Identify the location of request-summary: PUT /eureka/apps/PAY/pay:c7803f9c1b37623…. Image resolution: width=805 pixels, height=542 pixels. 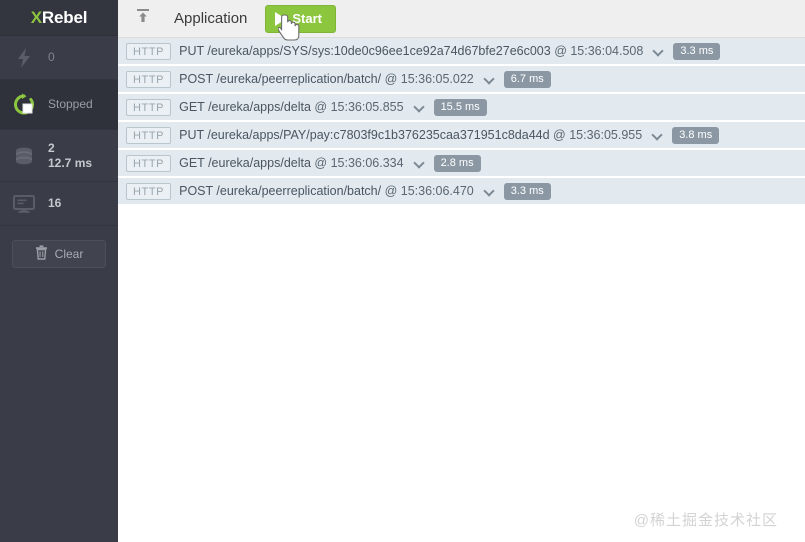
(411, 135).